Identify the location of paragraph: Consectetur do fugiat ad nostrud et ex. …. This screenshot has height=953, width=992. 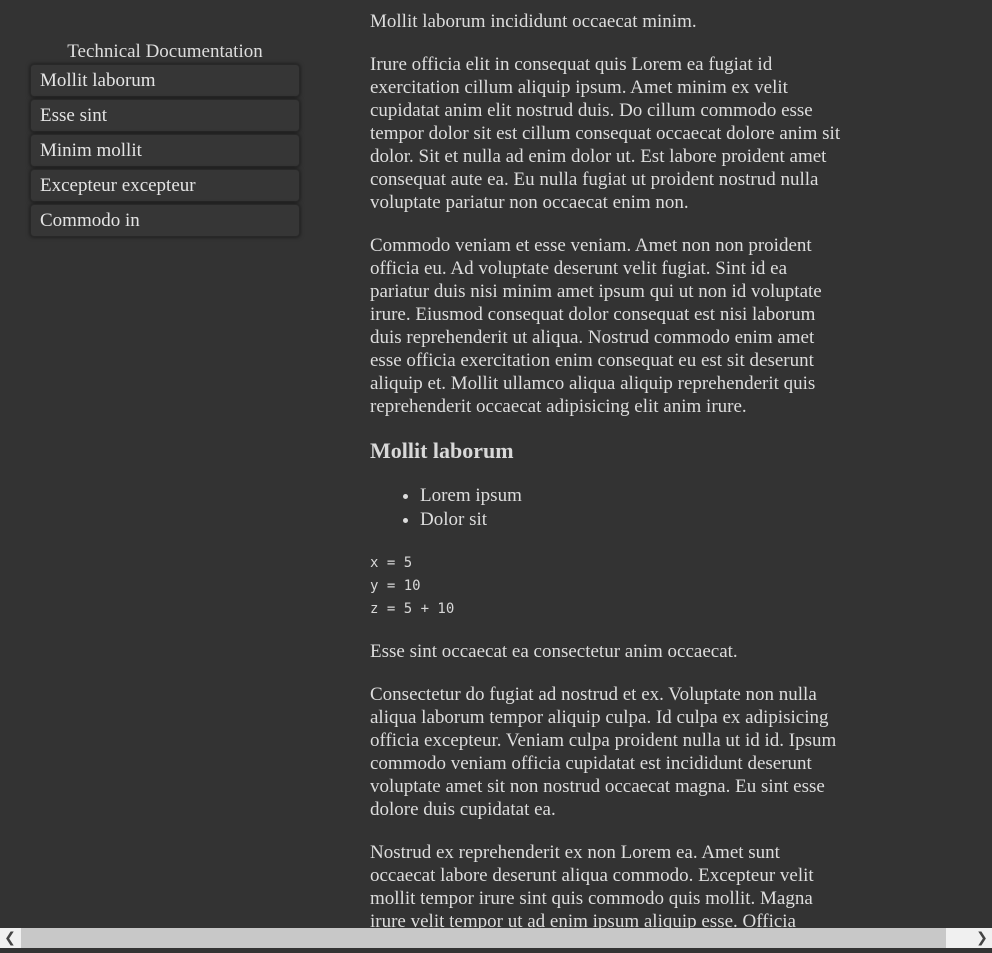
(603, 752).